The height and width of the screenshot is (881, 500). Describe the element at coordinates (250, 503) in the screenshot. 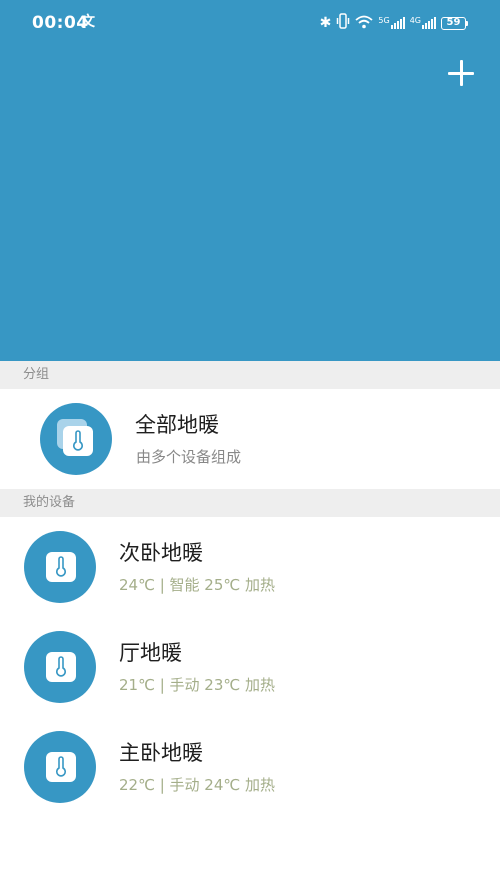

I see `section-label-devices: 我的设备` at that location.